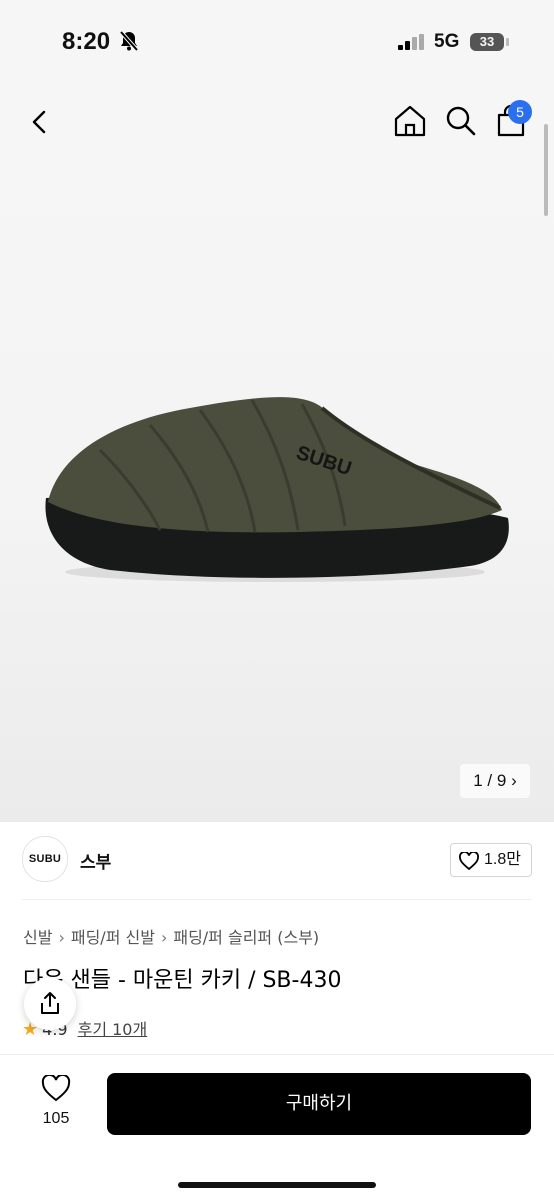 This screenshot has width=554, height=1201. What do you see at coordinates (129, 41) in the screenshot?
I see `bell-muted-icon` at bounding box center [129, 41].